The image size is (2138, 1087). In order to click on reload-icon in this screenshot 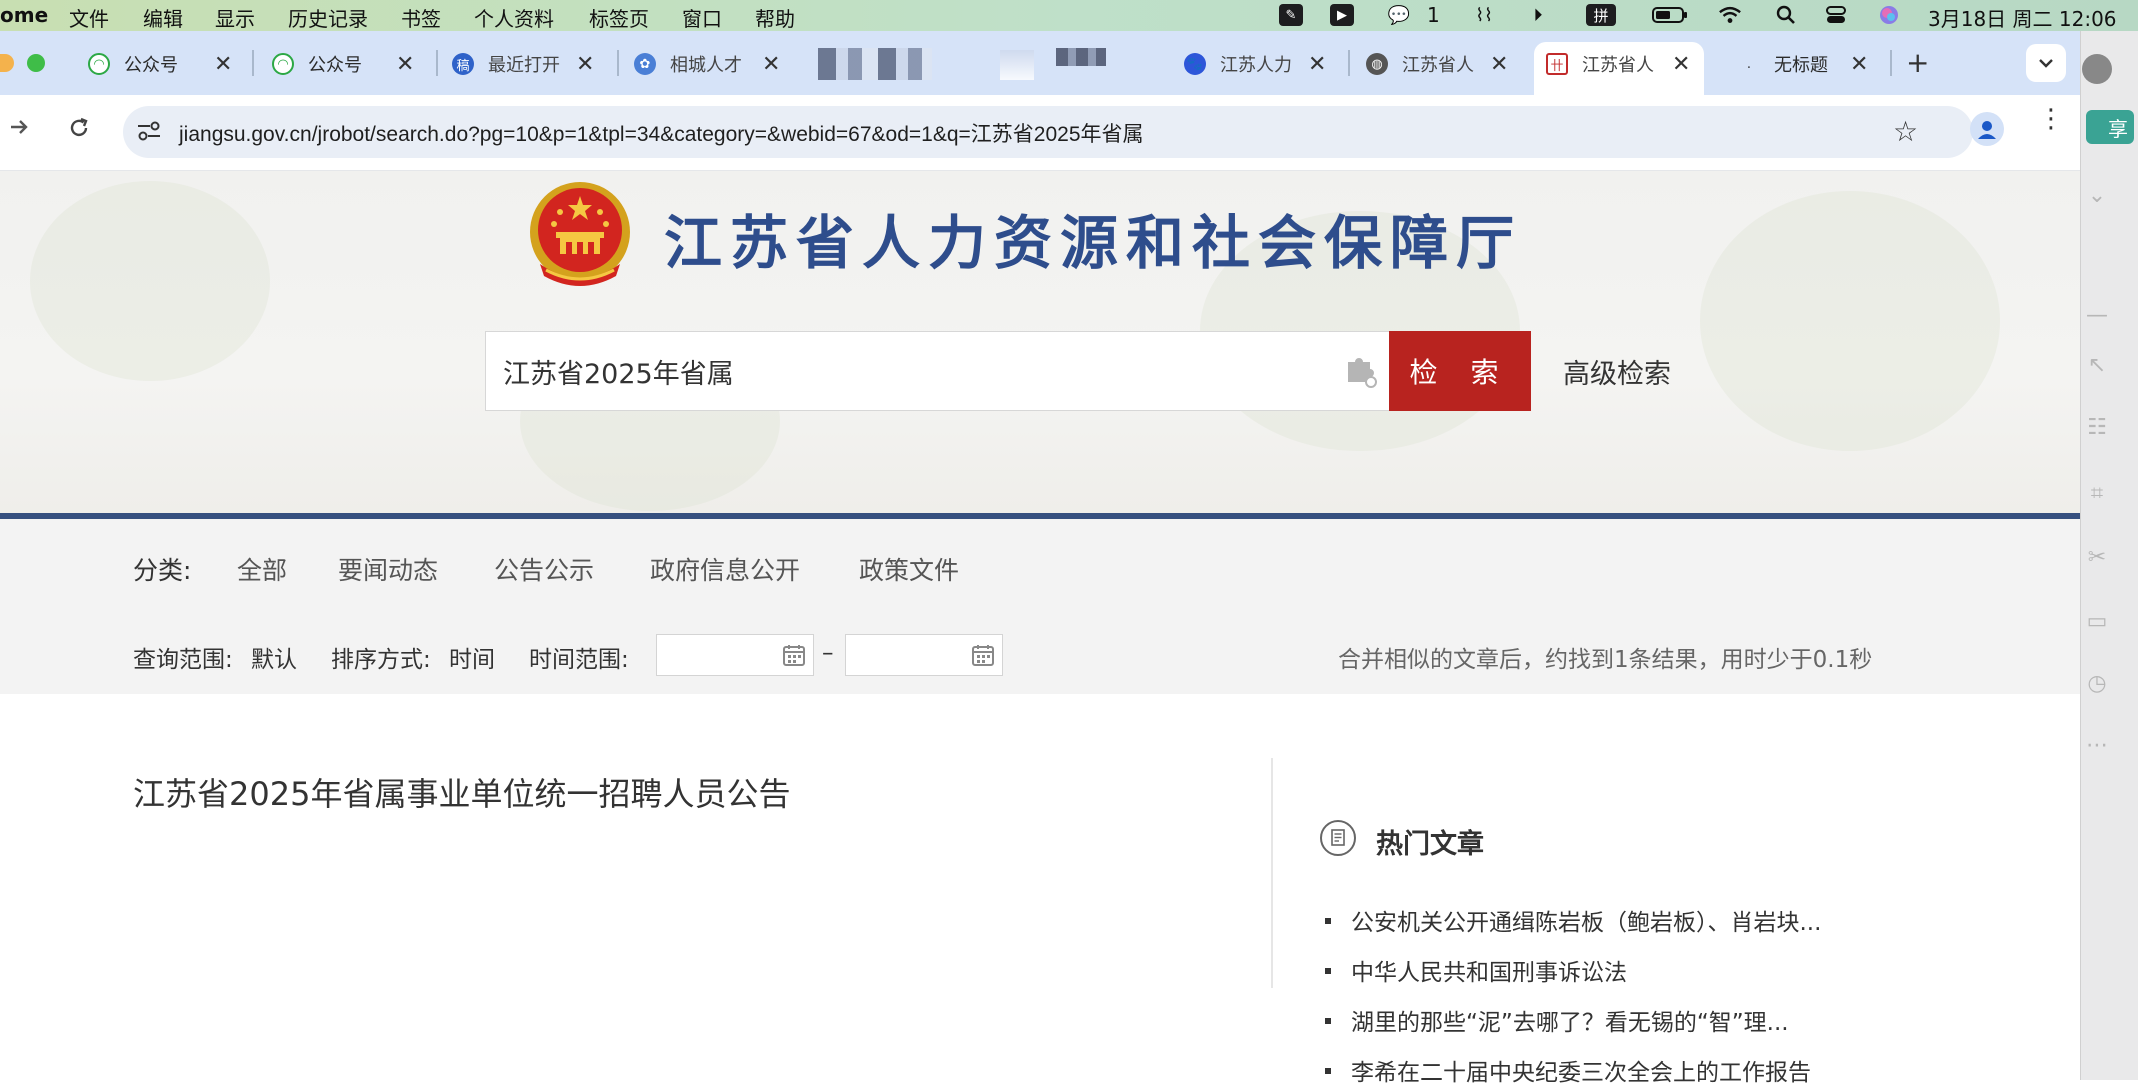, I will do `click(79, 130)`.